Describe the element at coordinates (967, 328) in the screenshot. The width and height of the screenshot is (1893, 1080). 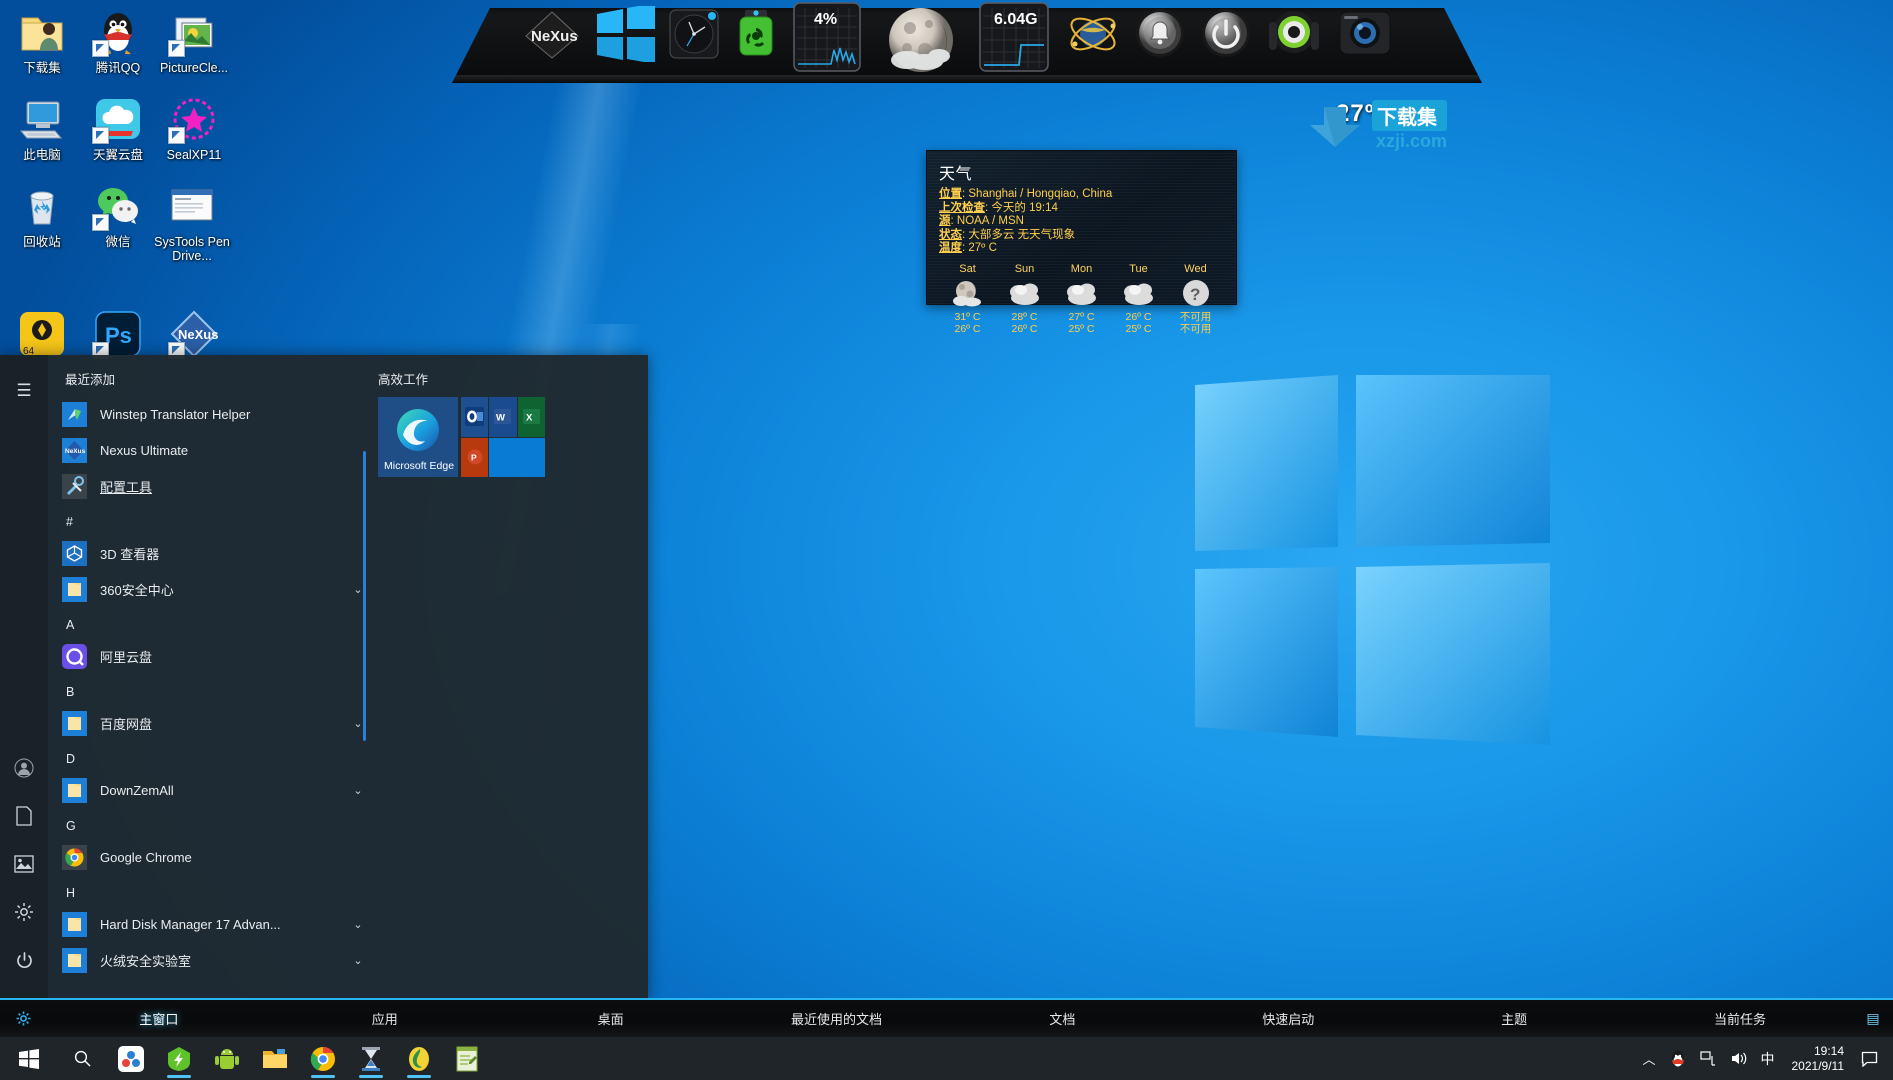
I see `forecast-low: 26º C` at that location.